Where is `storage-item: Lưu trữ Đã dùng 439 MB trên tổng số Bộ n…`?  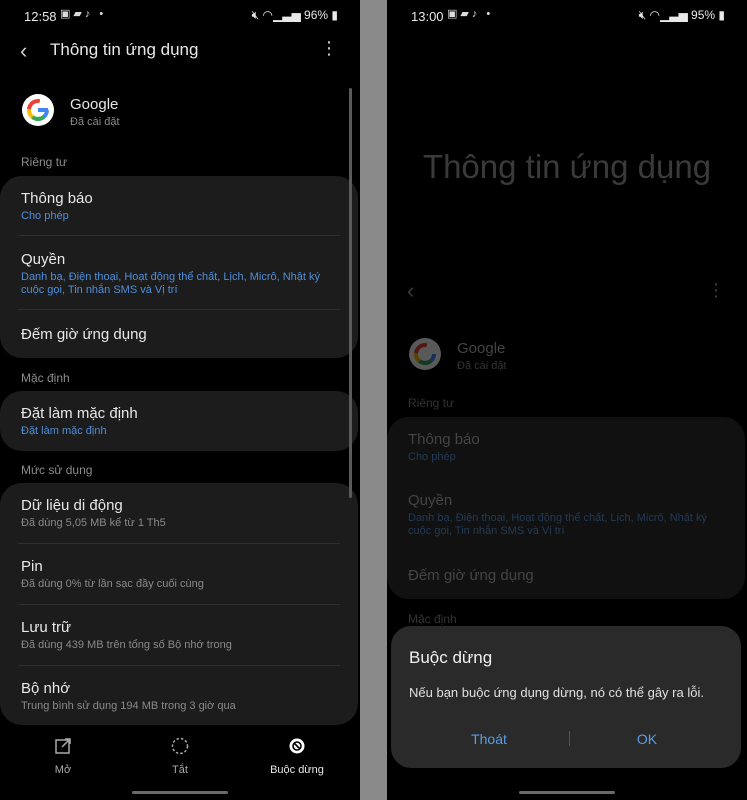 storage-item: Lưu trữ Đã dùng 439 MB trên tổng số Bộ n… is located at coordinates (180, 635).